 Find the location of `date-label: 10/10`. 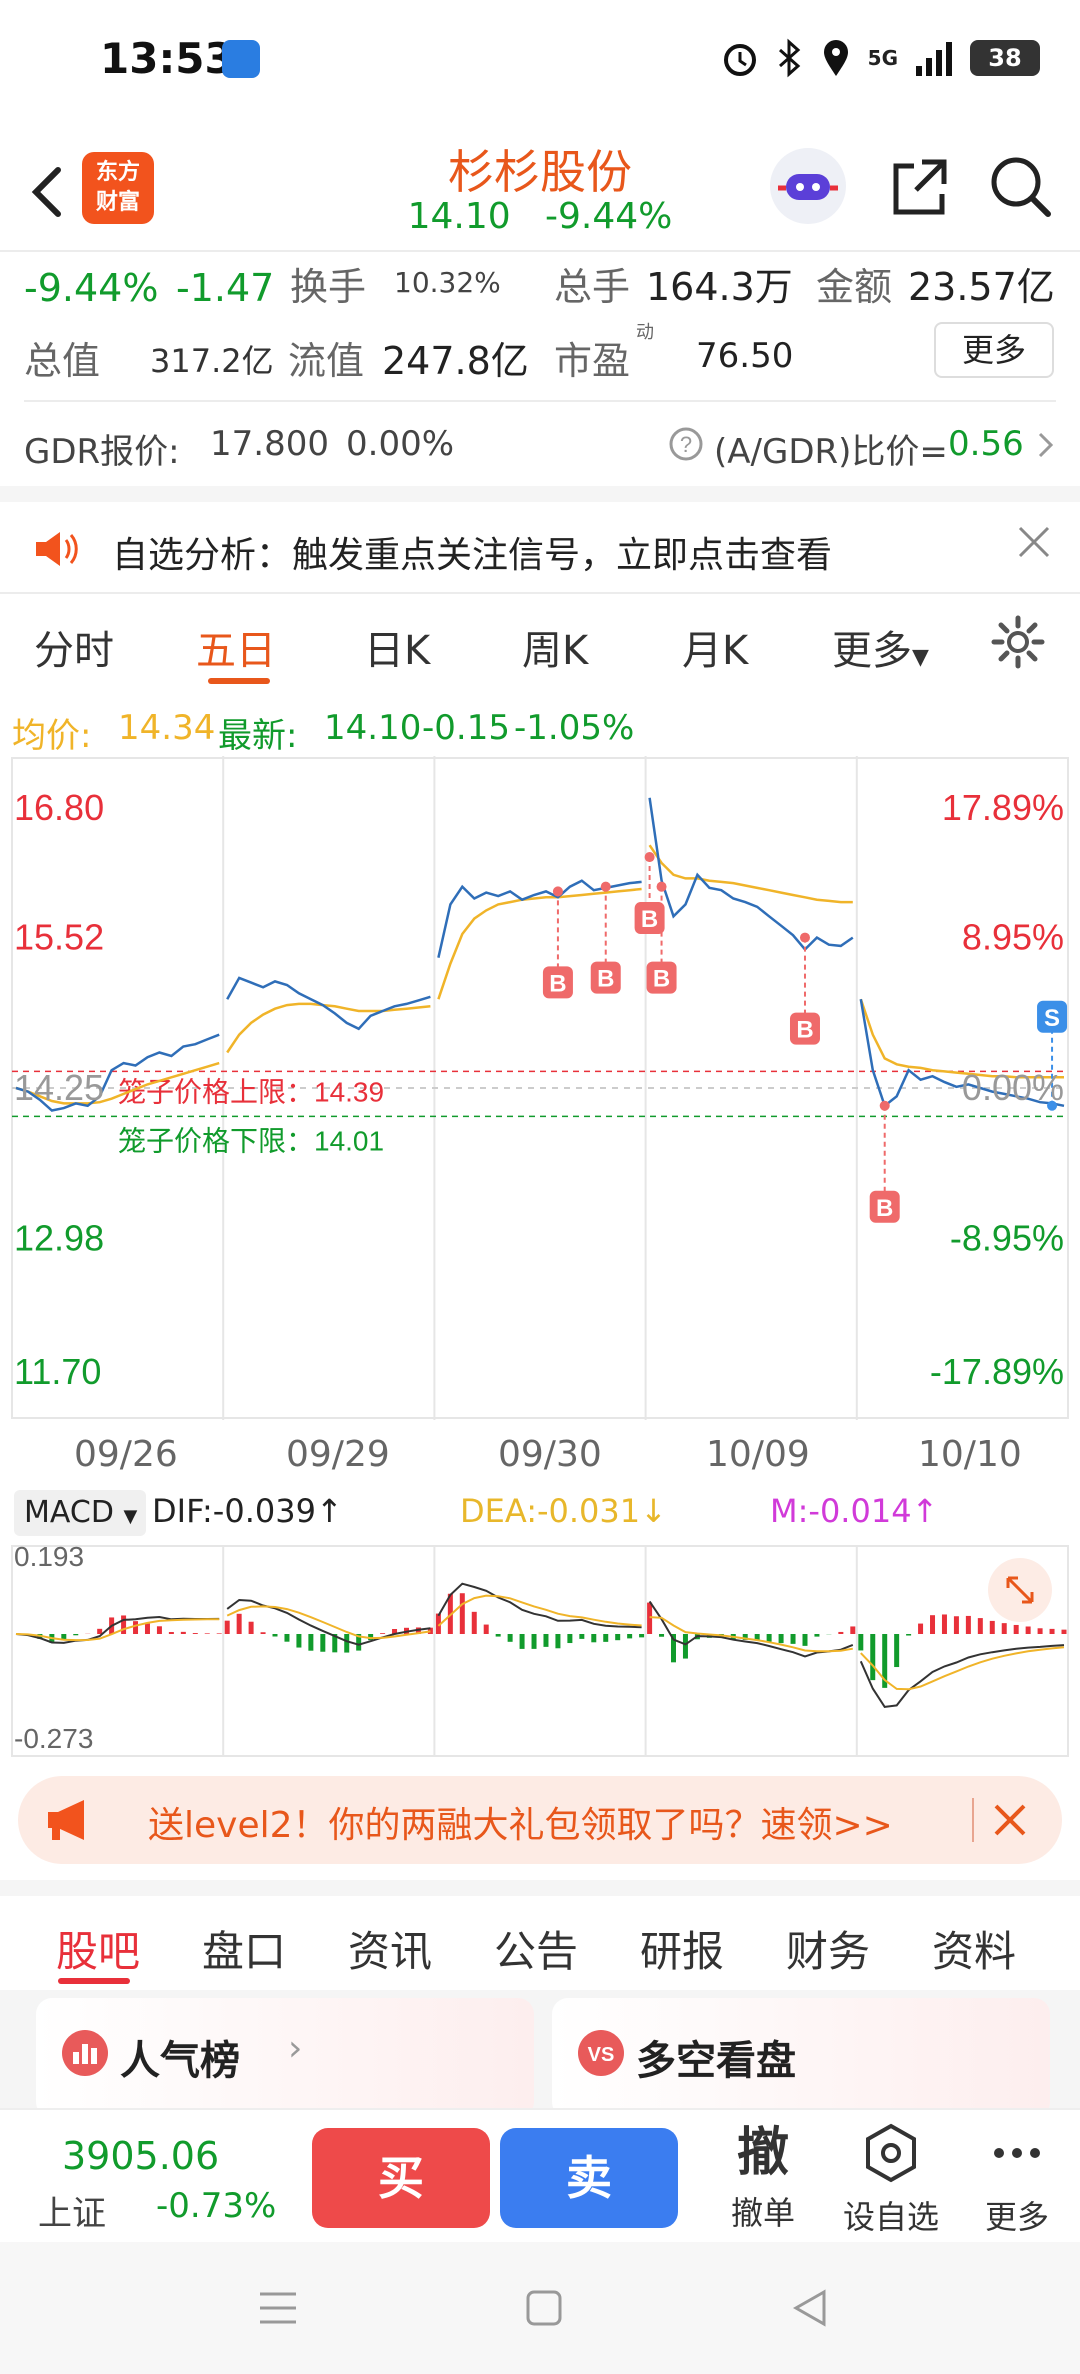

date-label: 10/10 is located at coordinates (970, 1454).